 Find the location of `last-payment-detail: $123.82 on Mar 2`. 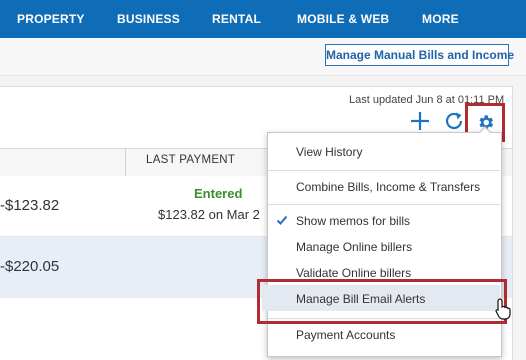

last-payment-detail: $123.82 on Mar 2 is located at coordinates (209, 214).